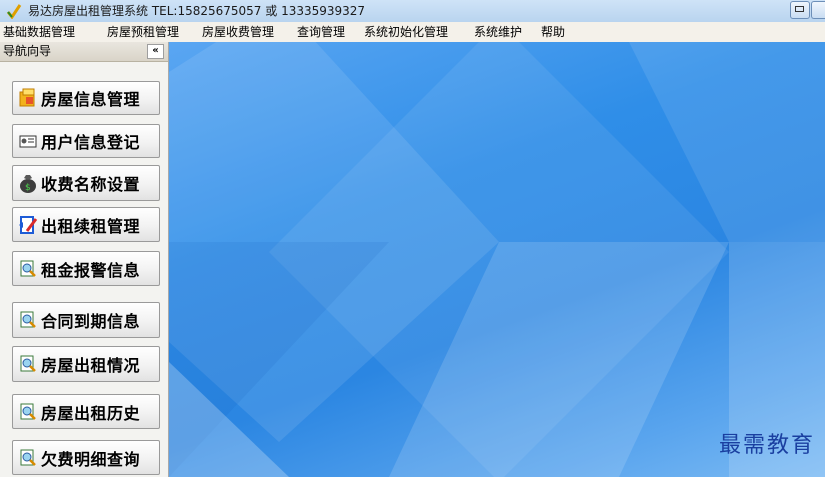  I want to click on menu-house-fees: 房屋收费管理, so click(238, 32).